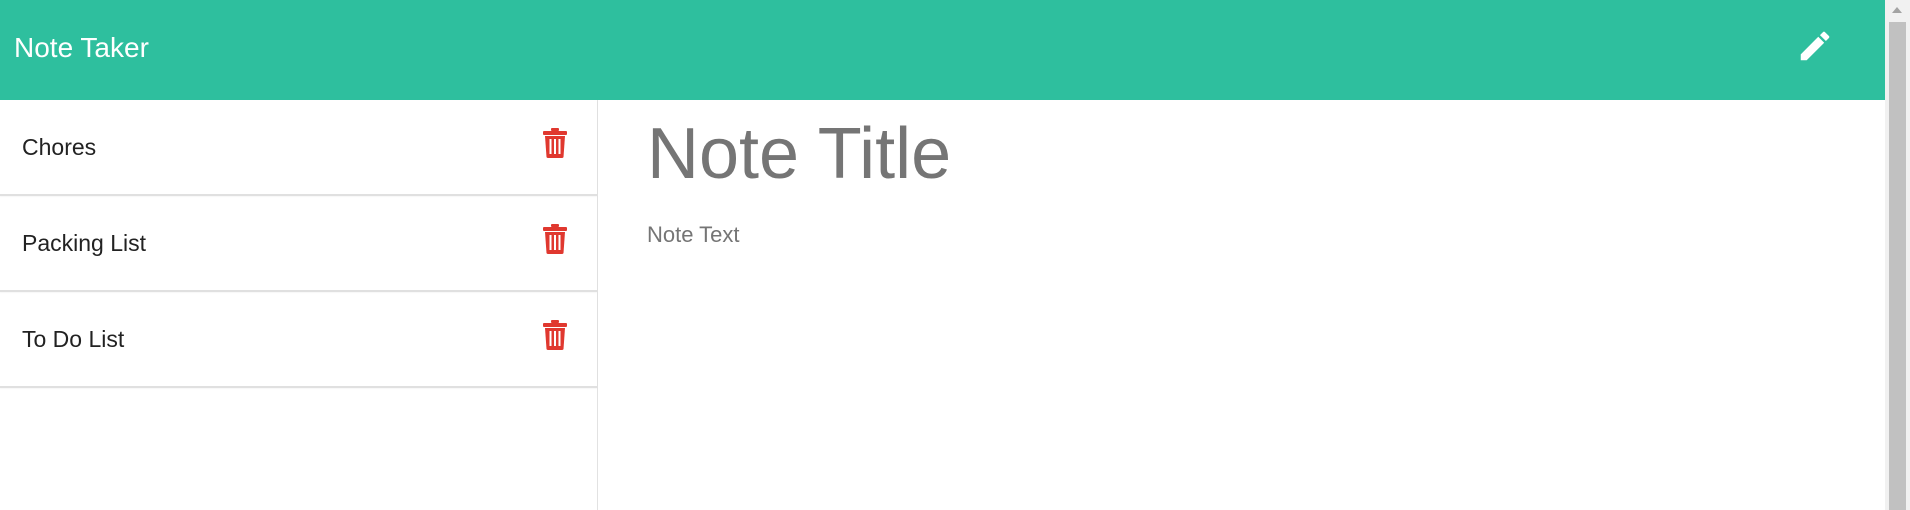 This screenshot has height=510, width=1910. What do you see at coordinates (81, 48) in the screenshot?
I see `app-title: Note Taker` at bounding box center [81, 48].